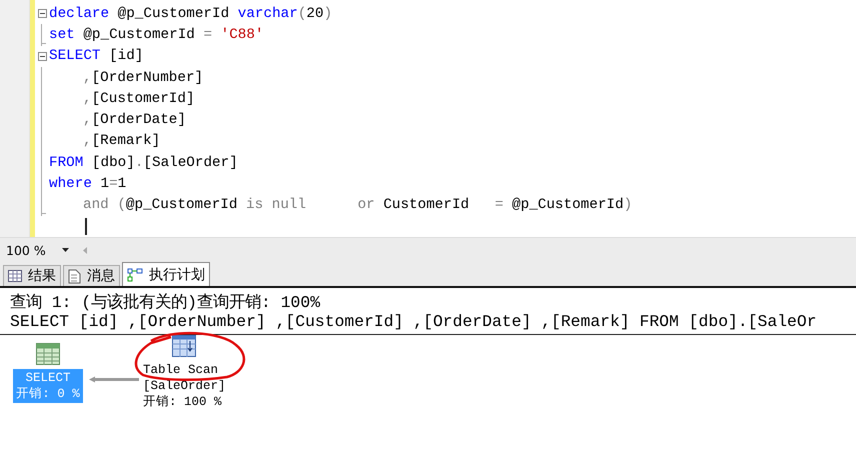 This screenshot has width=856, height=450. What do you see at coordinates (15, 276) in the screenshot?
I see `grid-icon` at bounding box center [15, 276].